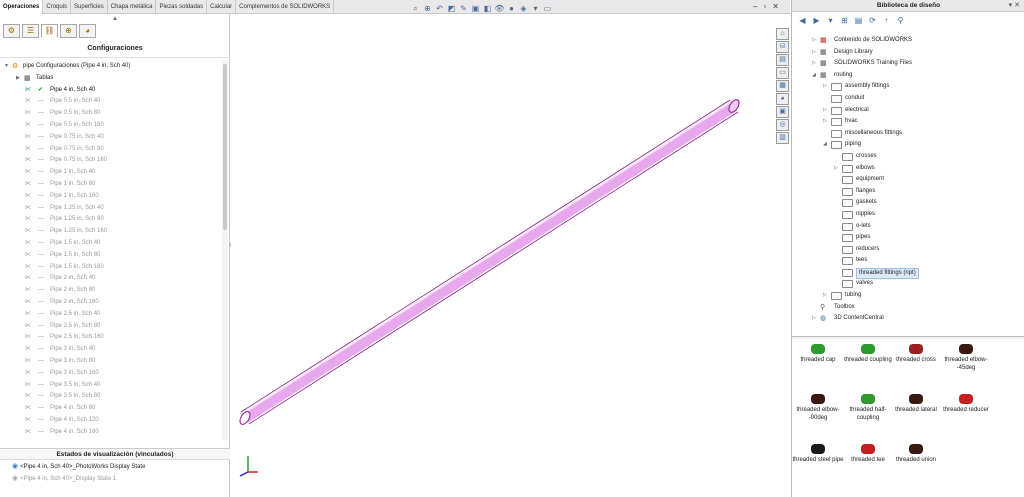 The width and height of the screenshot is (1024, 497). Describe the element at coordinates (908, 111) in the screenshot. I see `library-tree-item: ▷ electrical` at that location.